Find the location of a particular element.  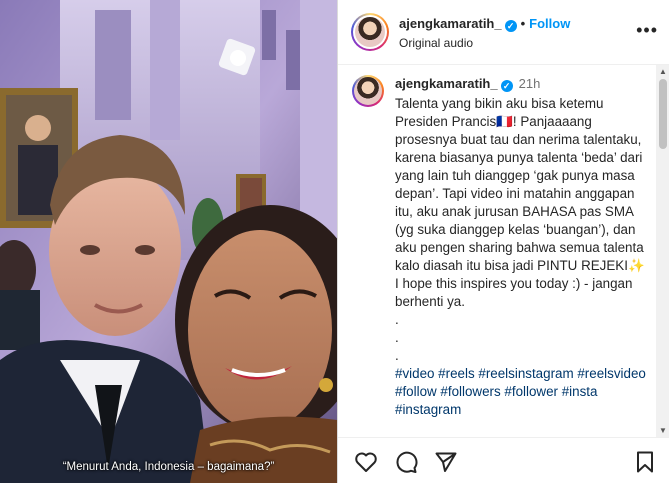

avatar is located at coordinates (370, 32).